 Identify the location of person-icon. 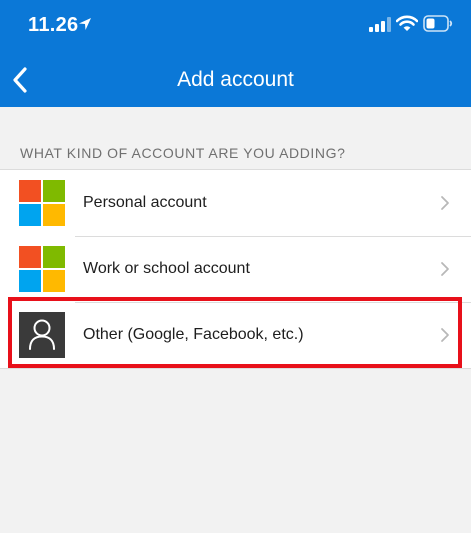
(42, 335).